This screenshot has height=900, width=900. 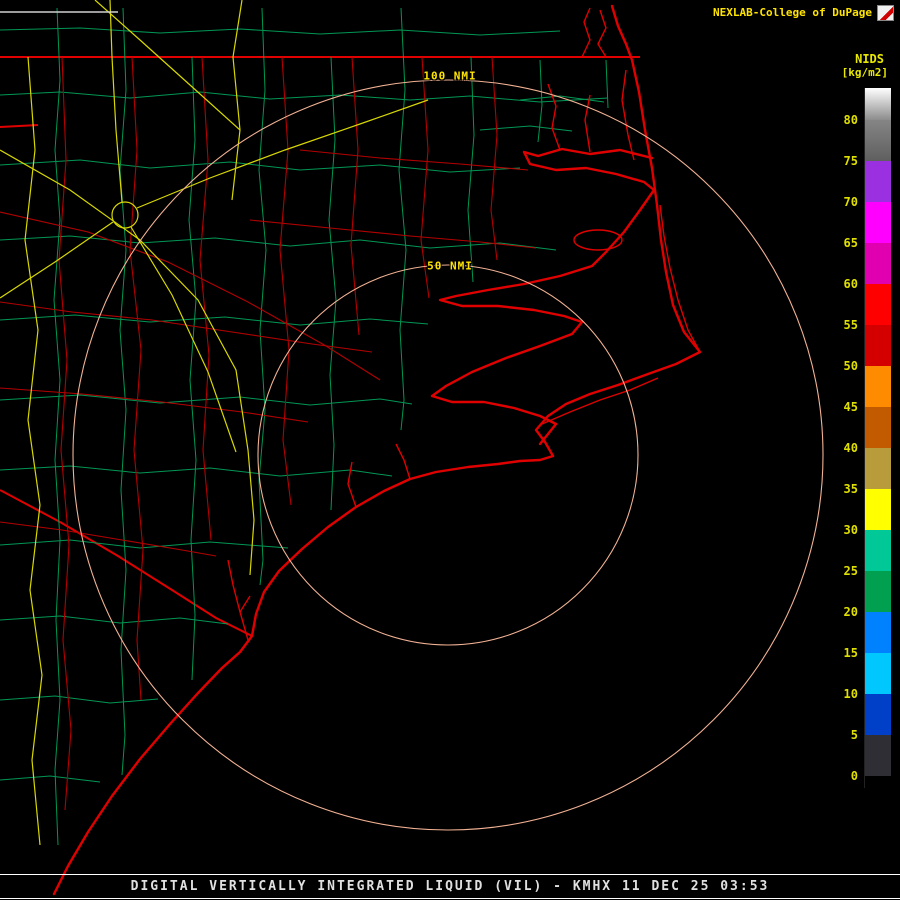 I want to click on colorbar-tick-label: 65, so click(x=850, y=243).